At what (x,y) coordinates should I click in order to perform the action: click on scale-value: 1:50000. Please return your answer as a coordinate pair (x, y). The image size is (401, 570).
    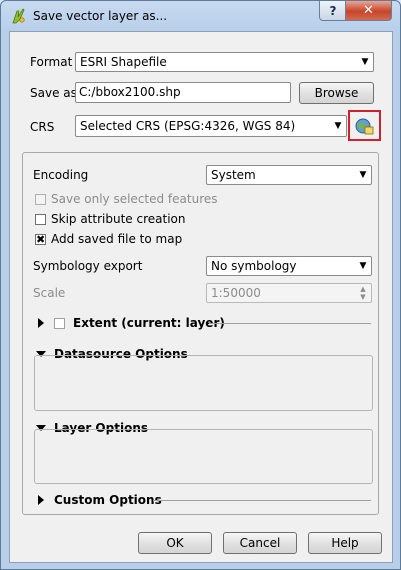
    Looking at the image, I should click on (236, 293).